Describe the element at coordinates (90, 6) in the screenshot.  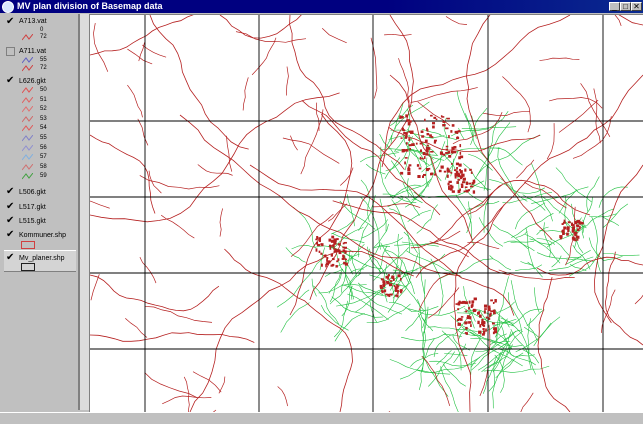
I see `window-title: MV plan division of Basemap data` at that location.